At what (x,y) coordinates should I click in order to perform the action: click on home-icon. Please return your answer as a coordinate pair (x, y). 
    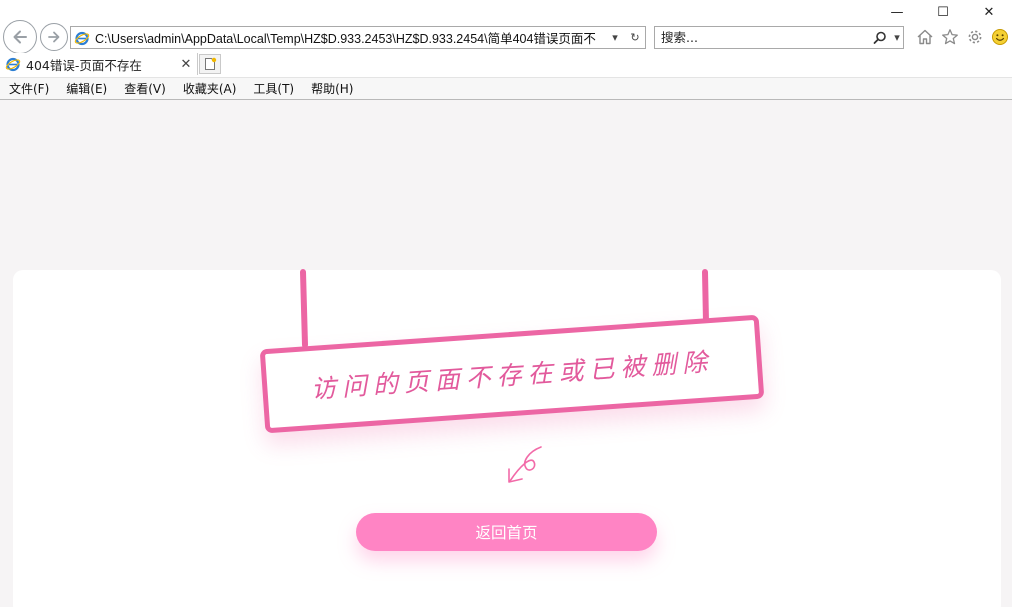
    Looking at the image, I should click on (924, 36).